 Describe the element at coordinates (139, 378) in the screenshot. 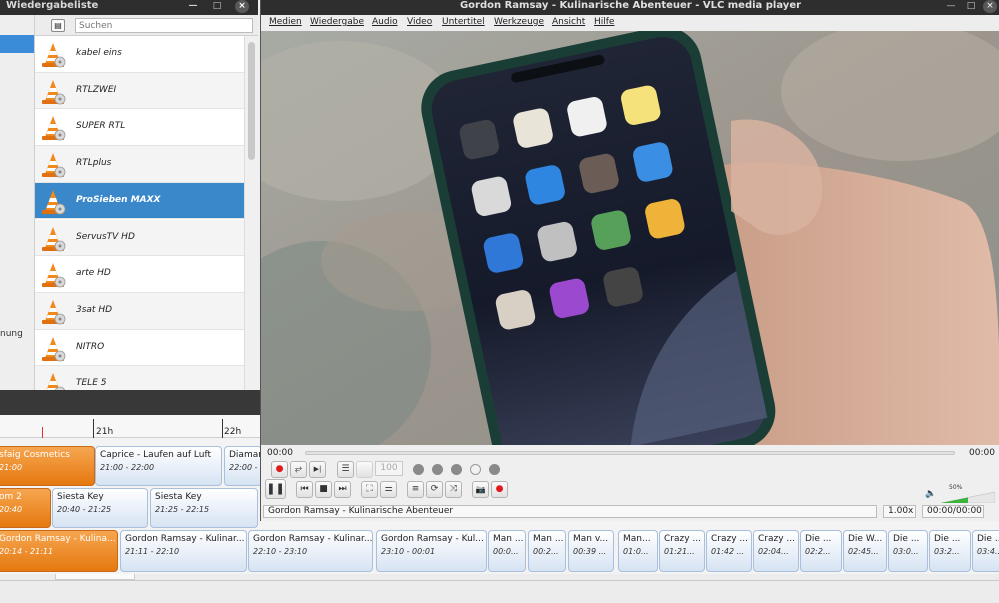

I see `playlist-item: TELE 5` at that location.